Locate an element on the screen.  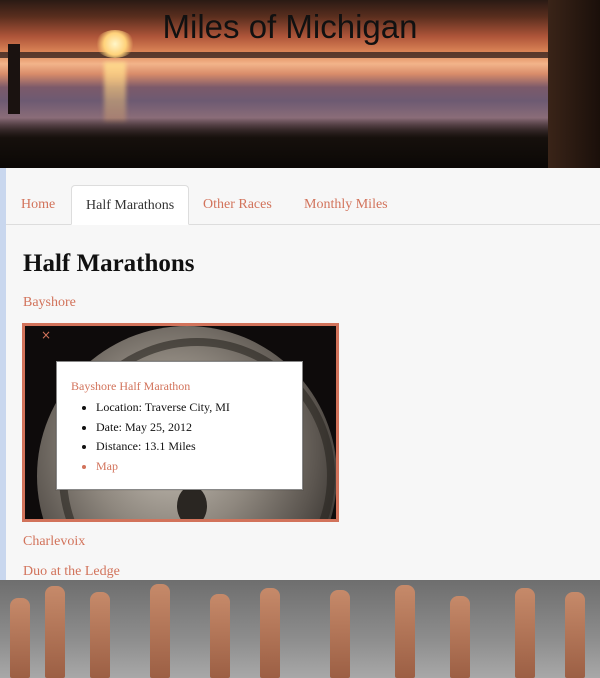
race-link-charlevoix: Charlevoix is located at coordinates (54, 542).